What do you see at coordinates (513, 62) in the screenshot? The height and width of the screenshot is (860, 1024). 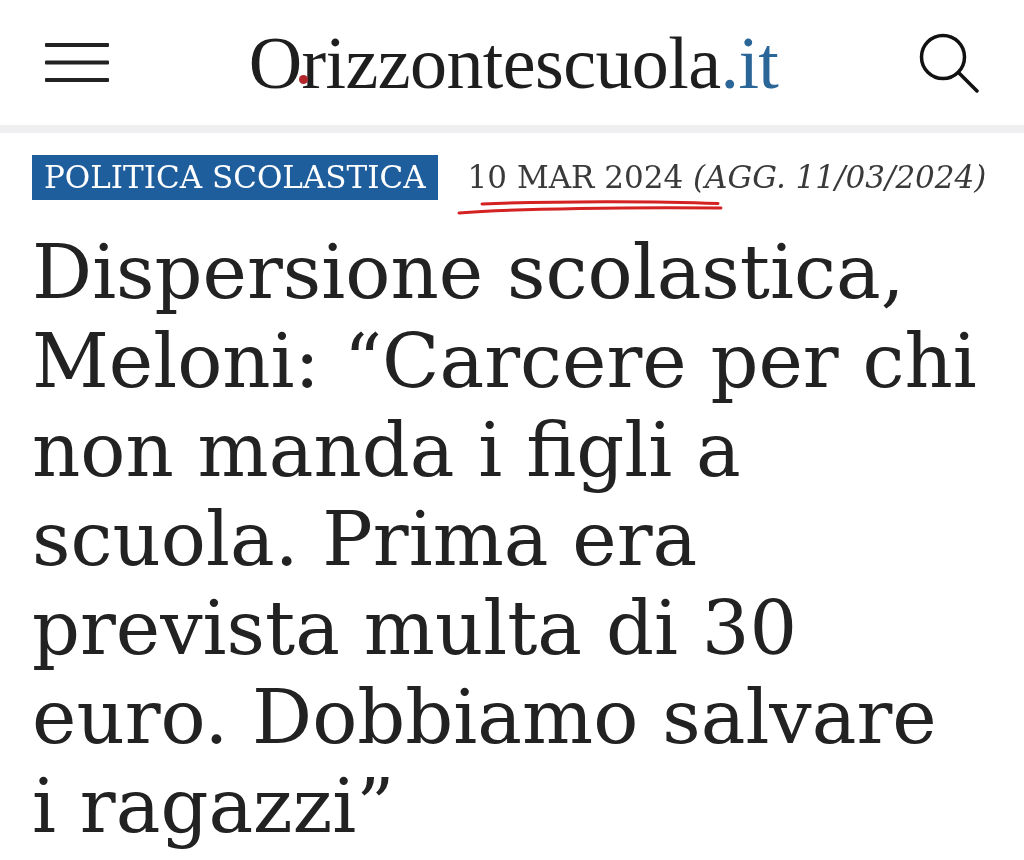 I see `site-logo: Orizzontescuola.it` at bounding box center [513, 62].